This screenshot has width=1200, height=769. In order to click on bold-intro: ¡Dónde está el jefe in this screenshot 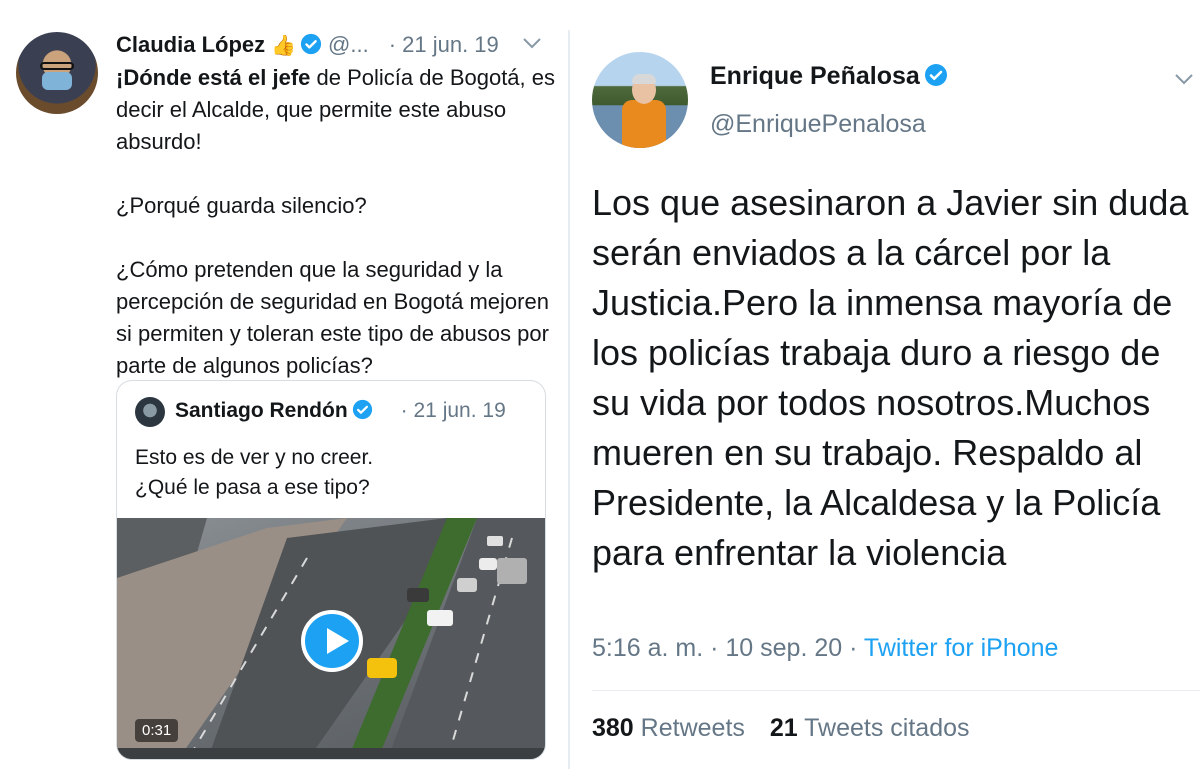, I will do `click(213, 77)`.